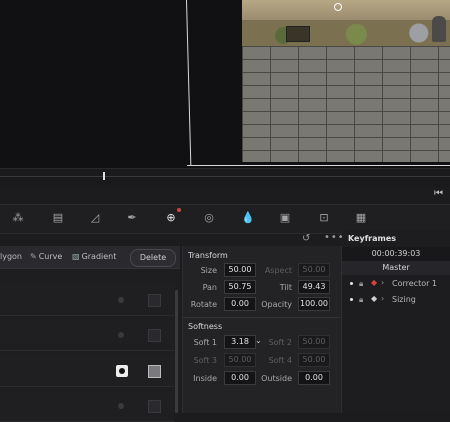  What do you see at coordinates (248, 218) in the screenshot?
I see `blur-icon: 💧` at bounding box center [248, 218].